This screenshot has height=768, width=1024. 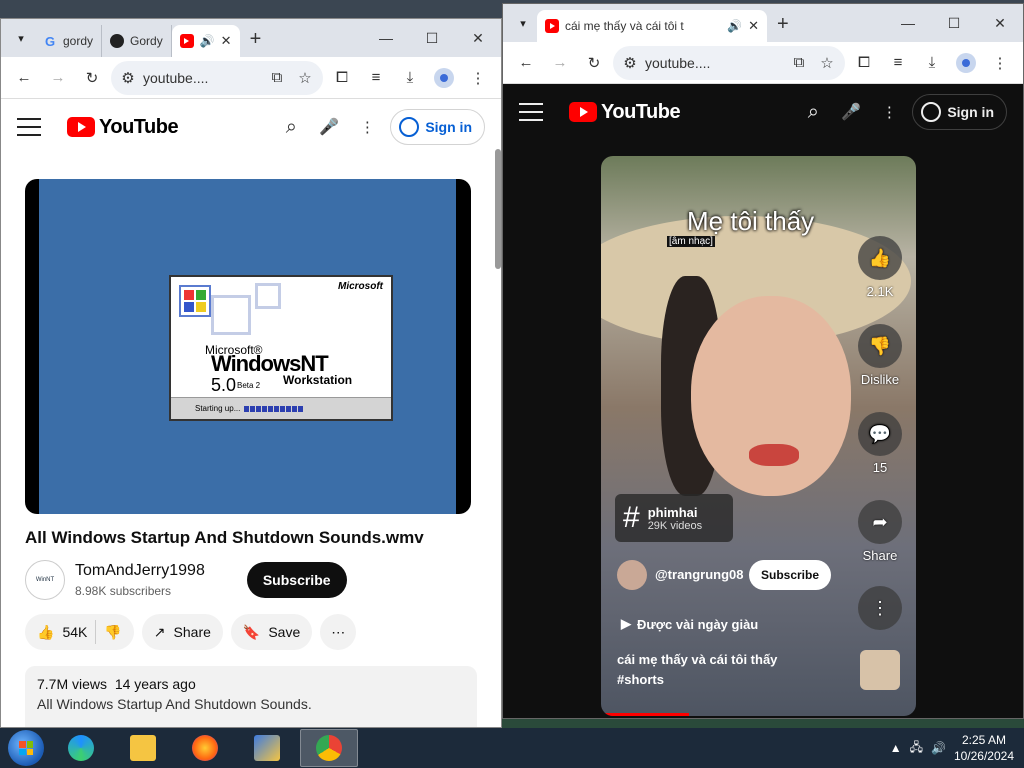 I want to click on channel-handle: @trangrung08, so click(x=699, y=575).